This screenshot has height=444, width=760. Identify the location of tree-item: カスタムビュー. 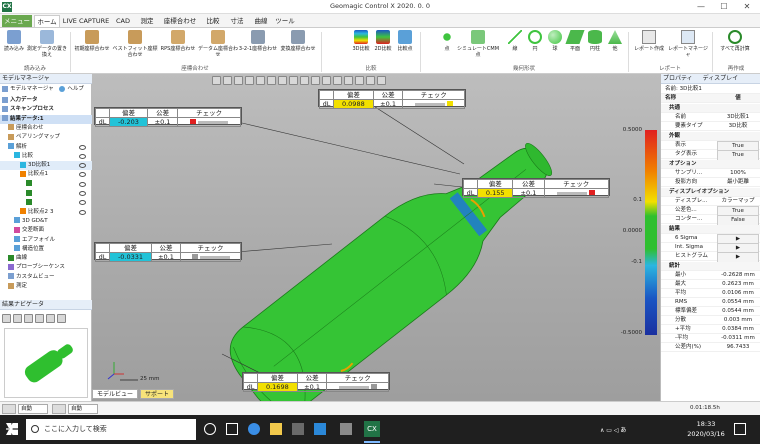
(46, 277).